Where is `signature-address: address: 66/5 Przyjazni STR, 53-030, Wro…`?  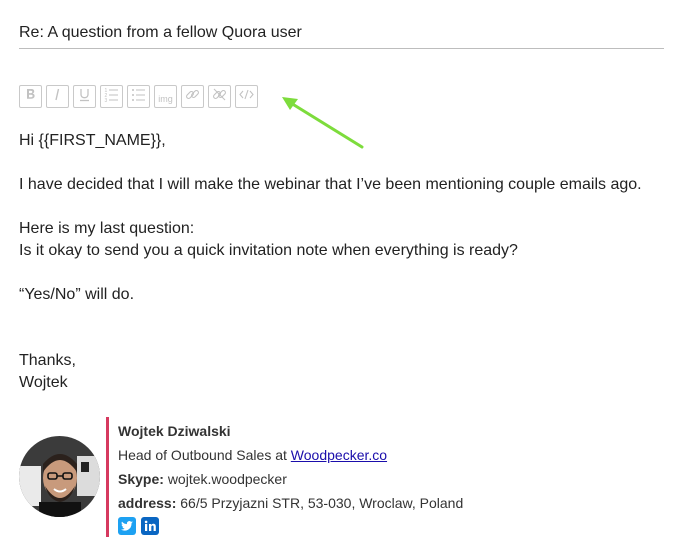
signature-address: address: 66/5 Przyjazni STR, 53-030, Wro… is located at coordinates (291, 503).